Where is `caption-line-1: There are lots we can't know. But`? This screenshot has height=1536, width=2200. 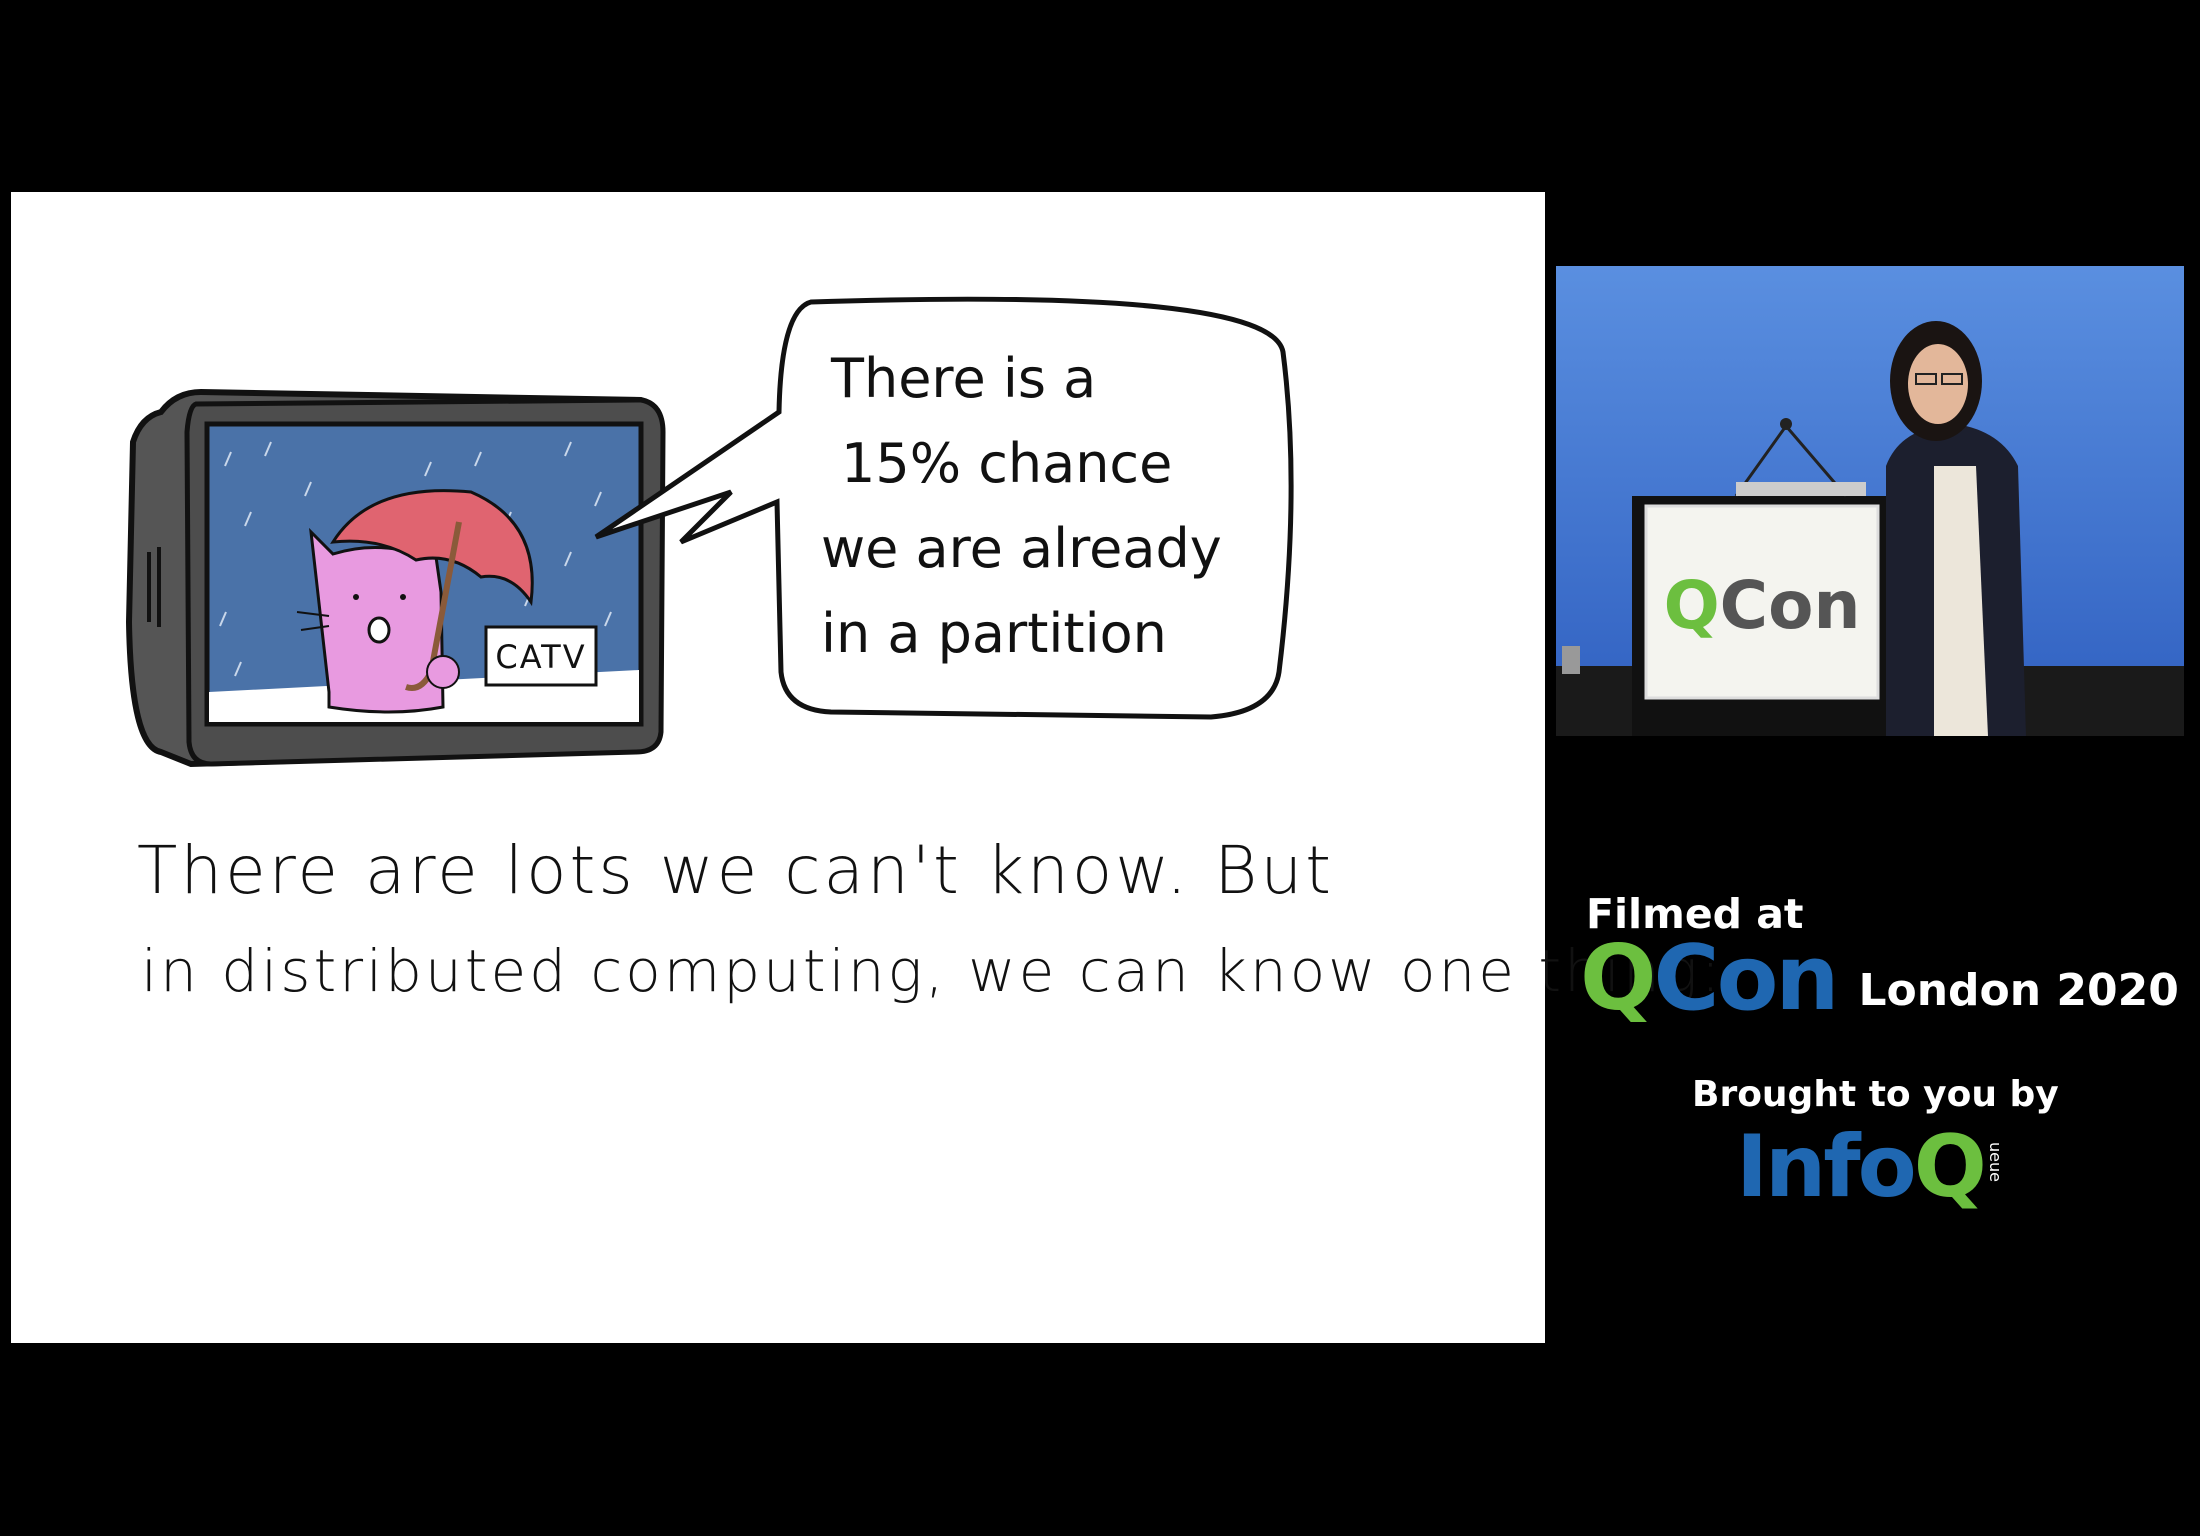
caption-line-1: There are lots we can't know. But is located at coordinates (736, 870).